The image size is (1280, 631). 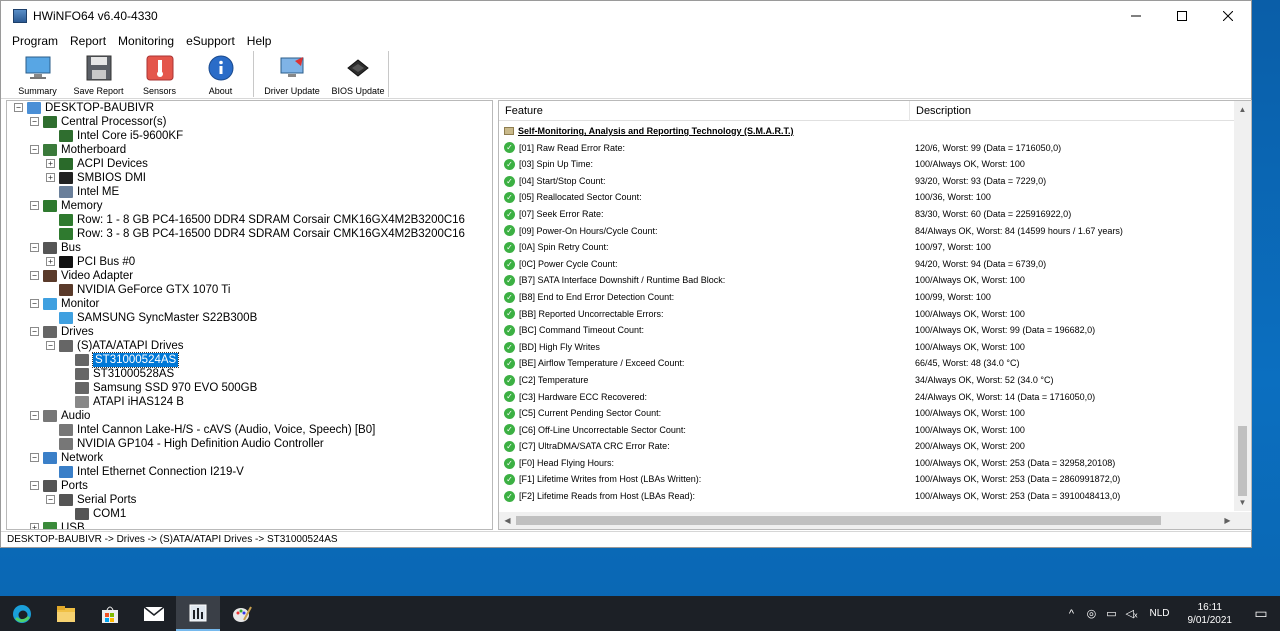 What do you see at coordinates (1210, 614) in the screenshot?
I see `clock: 16:11 9/01/2021` at bounding box center [1210, 614].